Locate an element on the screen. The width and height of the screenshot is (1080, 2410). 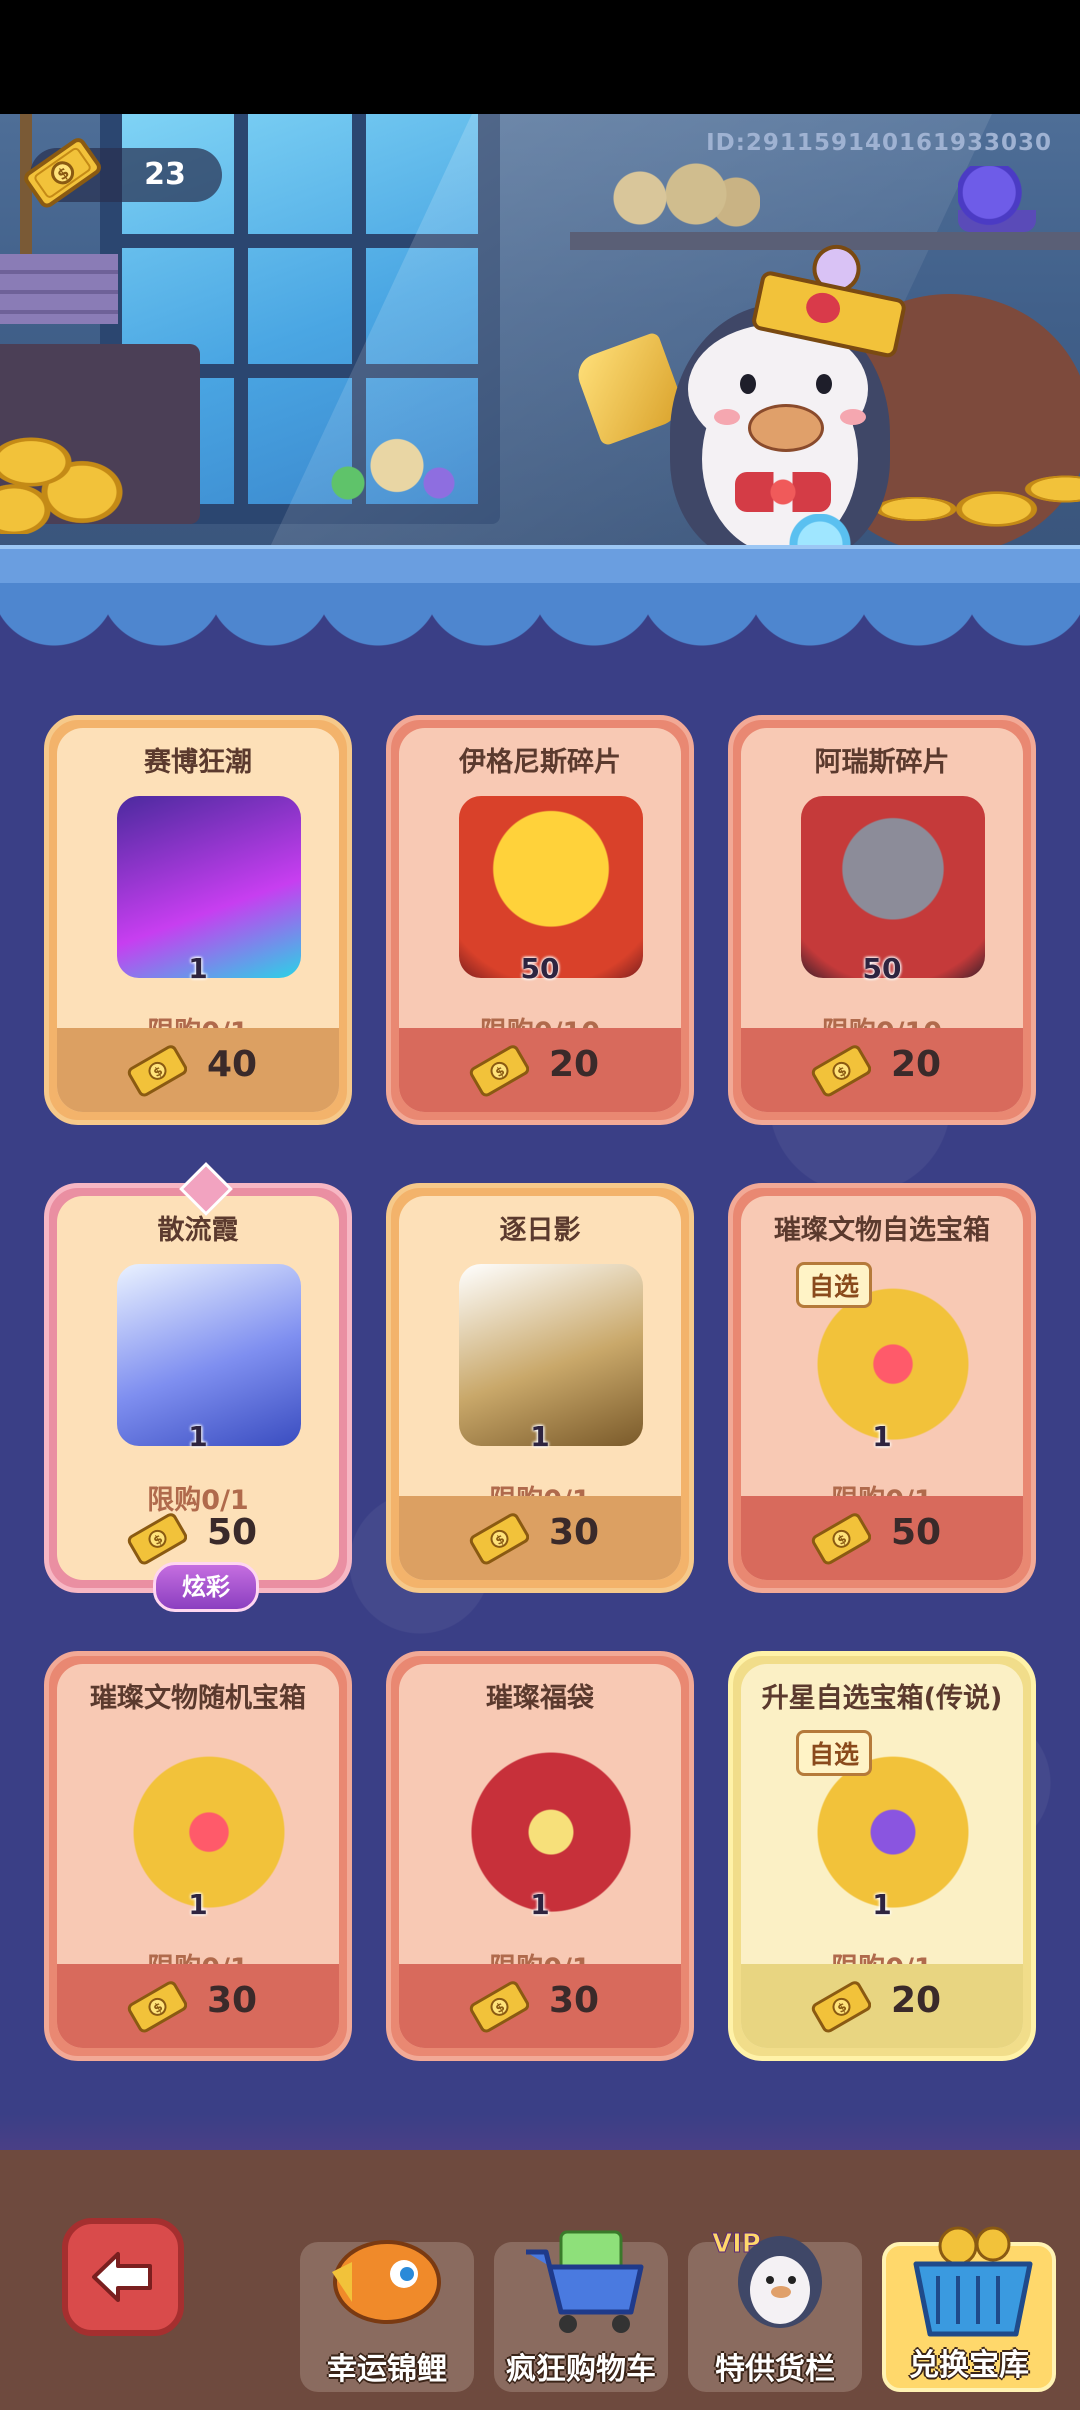
nav-tab: 兑换宝库 is located at coordinates (969, 2309).